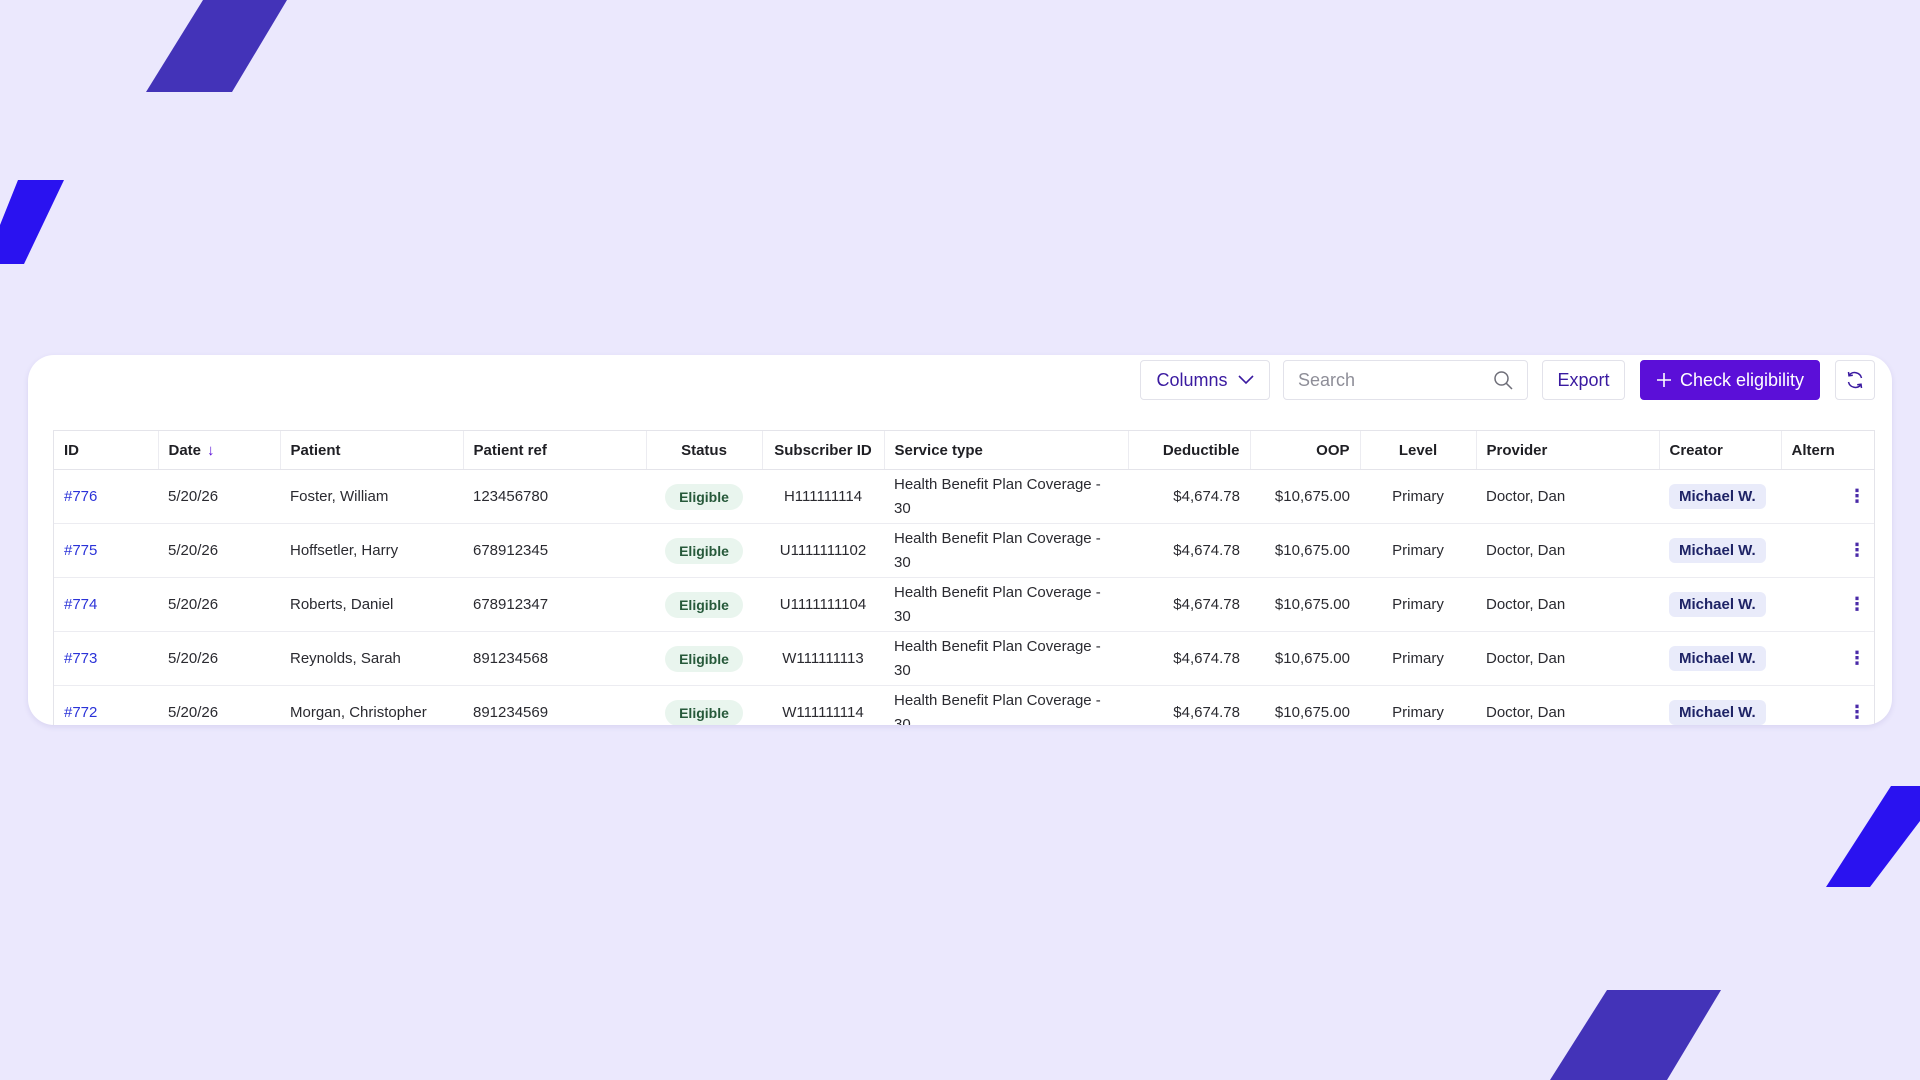 This screenshot has height=1080, width=1920. Describe the element at coordinates (555, 450) in the screenshot. I see `col-header-patient-ref: Patient ref` at that location.